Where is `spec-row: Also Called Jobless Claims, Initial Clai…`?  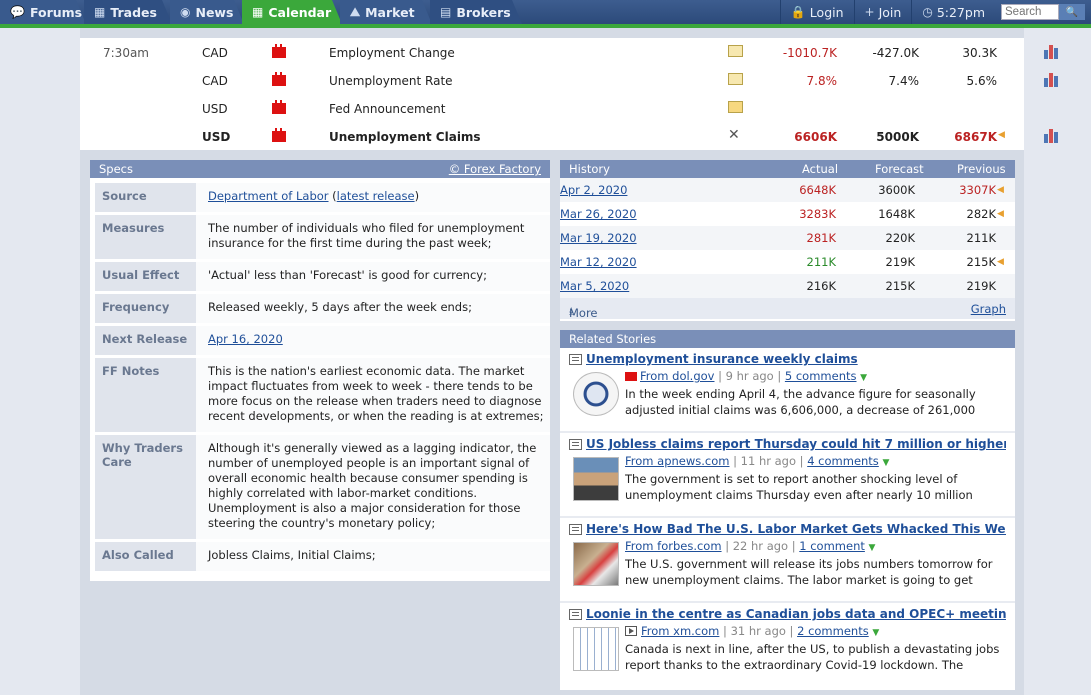
spec-row: Also Called Jobless Claims, Initial Clai… is located at coordinates (322, 558).